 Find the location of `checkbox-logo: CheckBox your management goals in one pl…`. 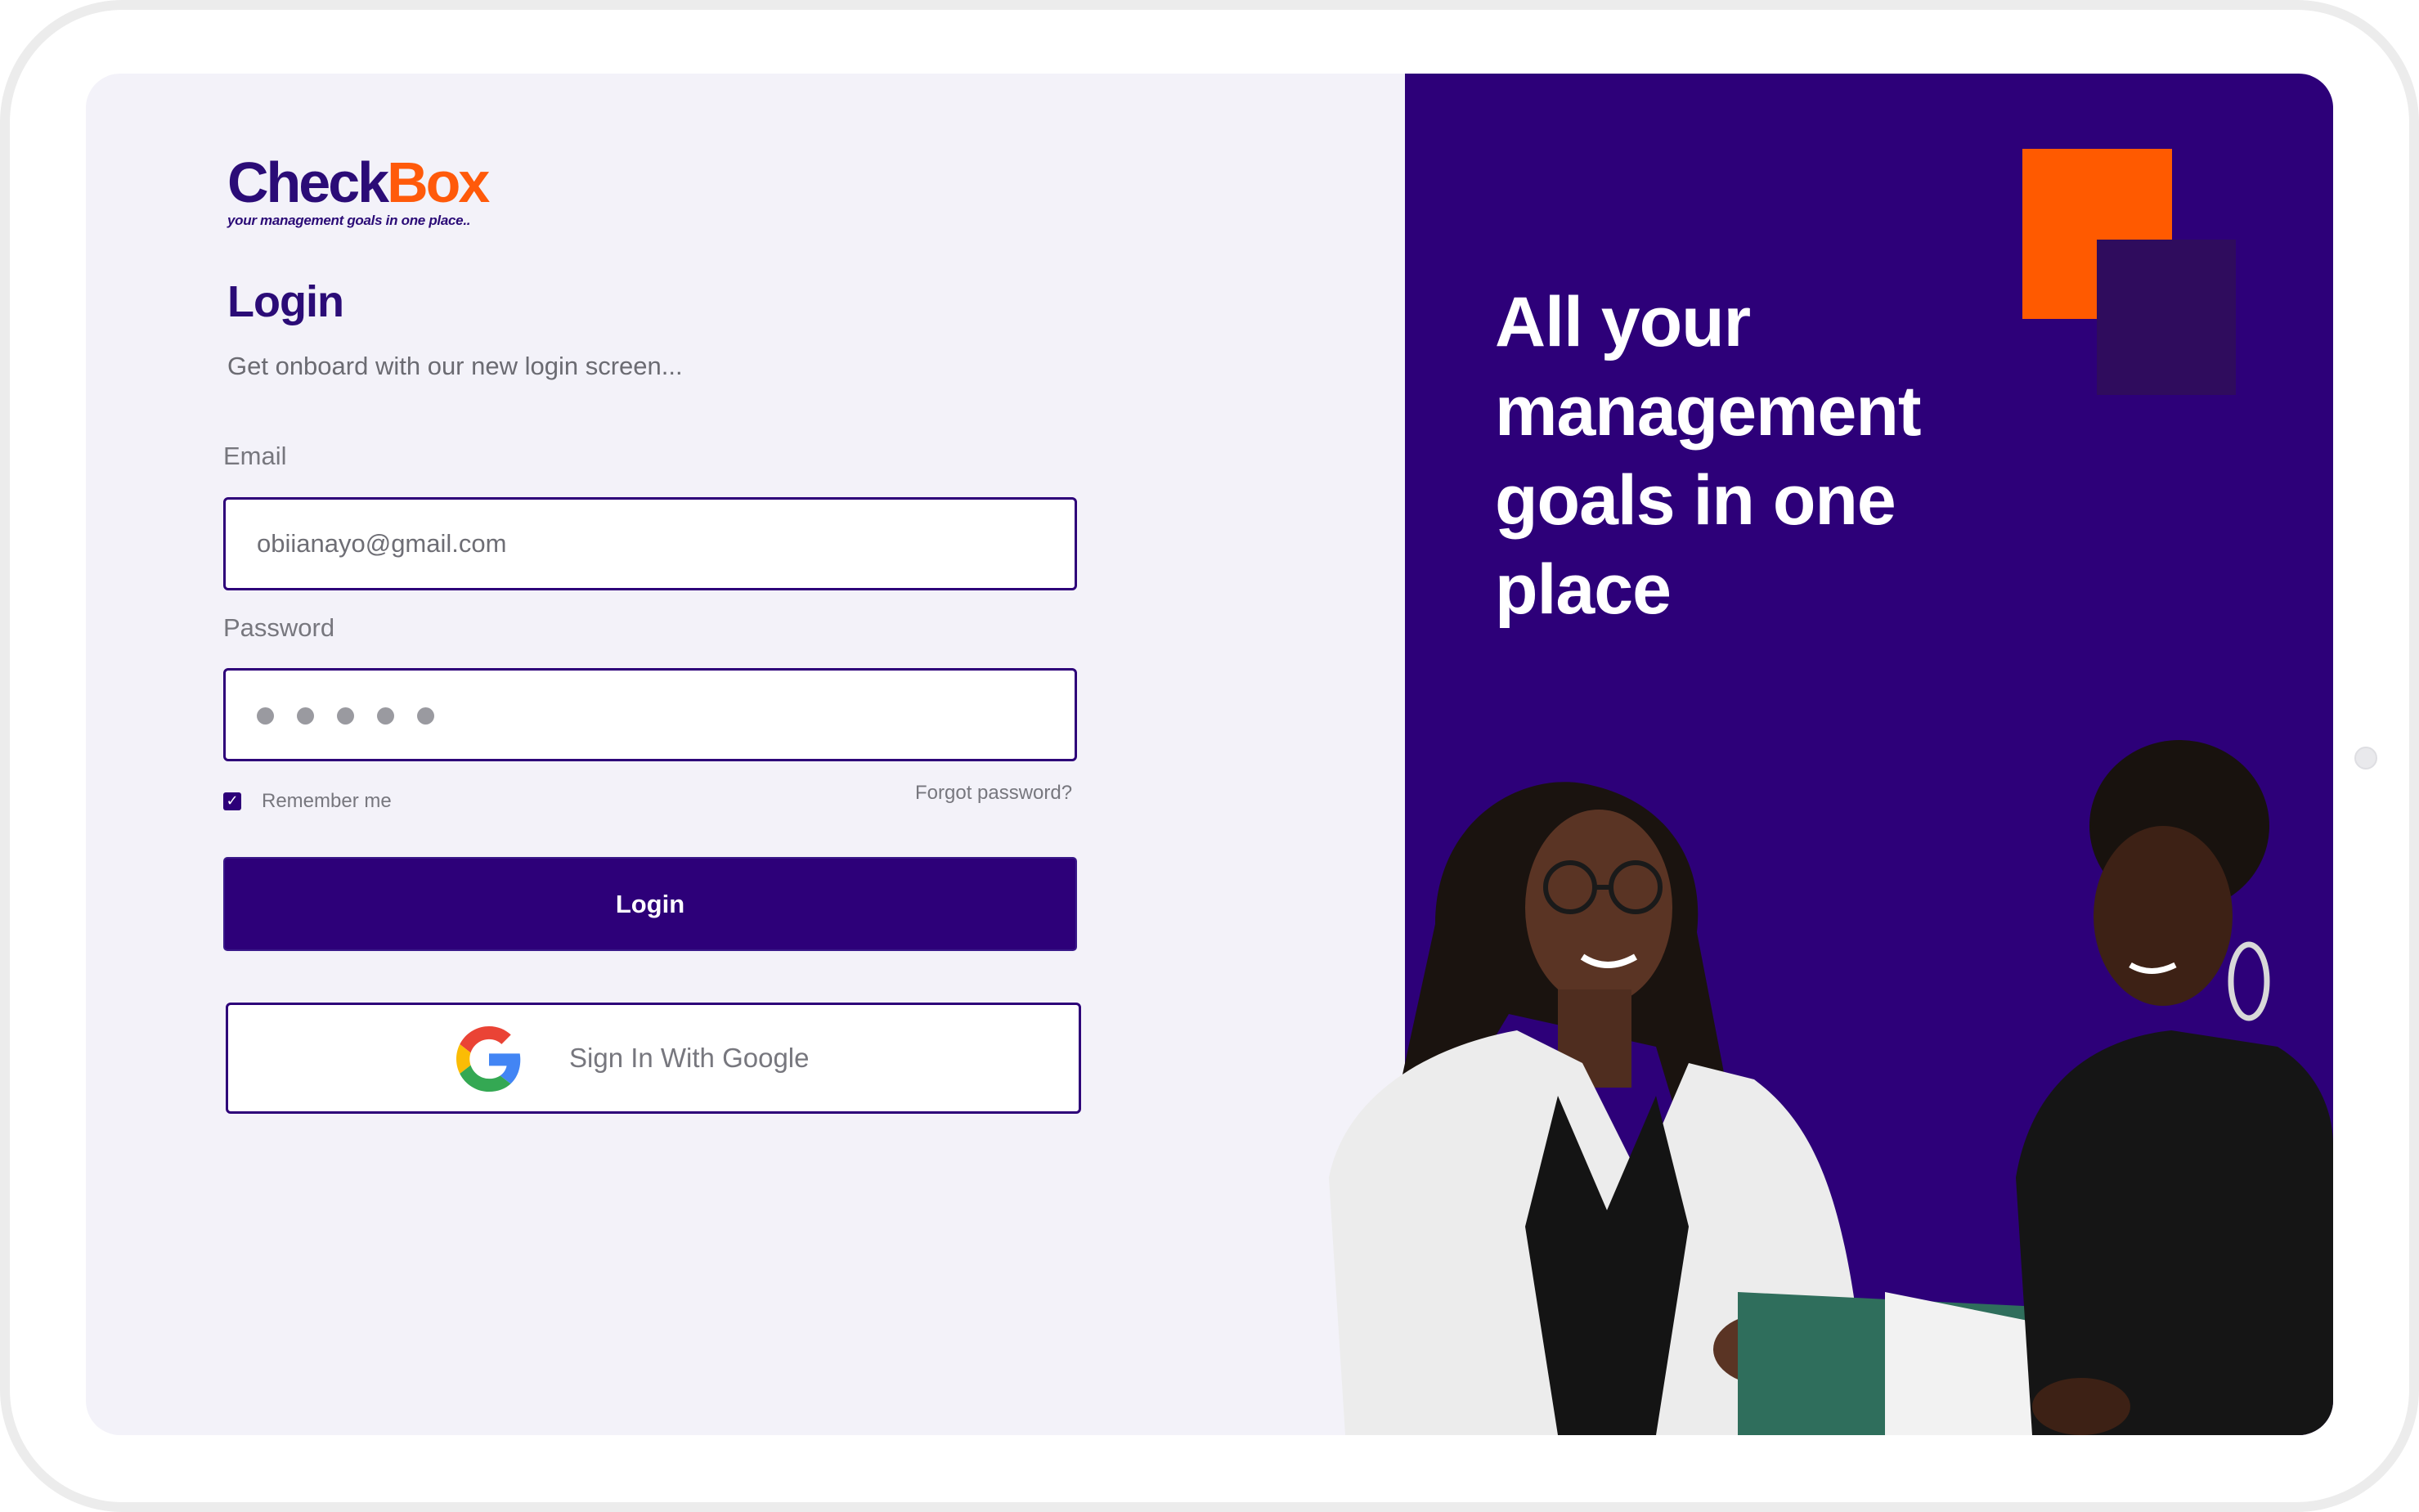

checkbox-logo: CheckBox your management goals in one pl… is located at coordinates (358, 191).